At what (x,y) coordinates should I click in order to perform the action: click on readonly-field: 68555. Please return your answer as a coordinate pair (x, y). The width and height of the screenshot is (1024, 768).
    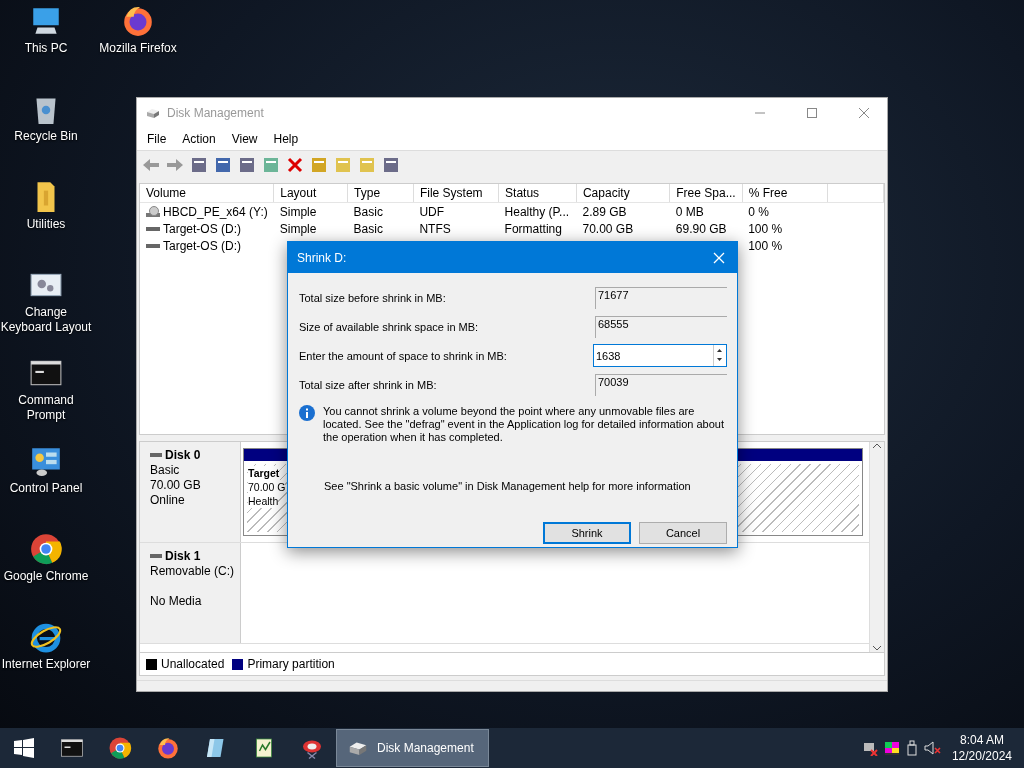
    Looking at the image, I should click on (661, 326).